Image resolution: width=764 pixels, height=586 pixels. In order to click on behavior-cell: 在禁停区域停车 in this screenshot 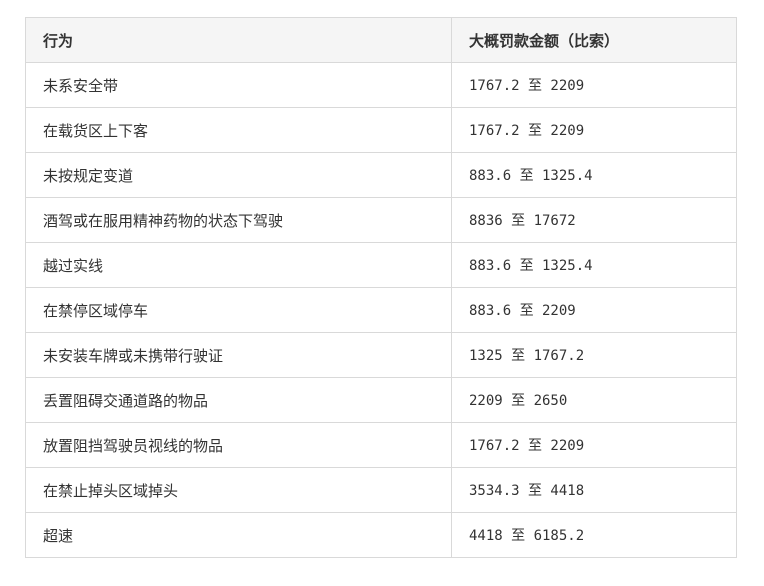, I will do `click(238, 310)`.